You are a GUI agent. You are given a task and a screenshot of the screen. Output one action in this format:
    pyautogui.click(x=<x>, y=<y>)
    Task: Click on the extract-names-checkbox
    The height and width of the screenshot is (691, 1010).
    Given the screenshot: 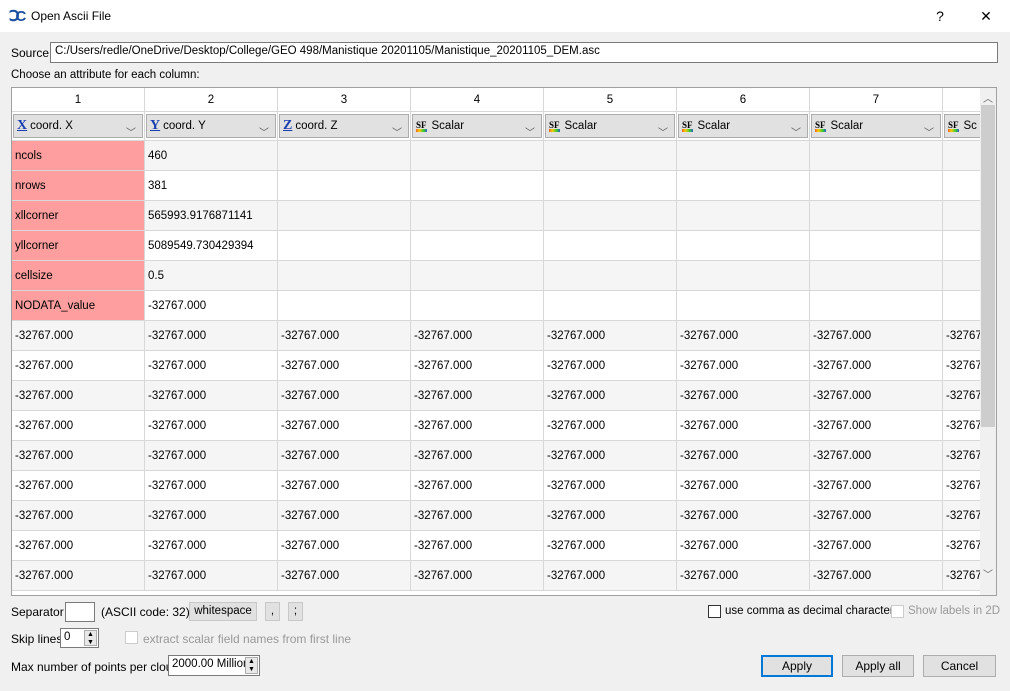 What is the action you would take?
    pyautogui.click(x=131, y=637)
    